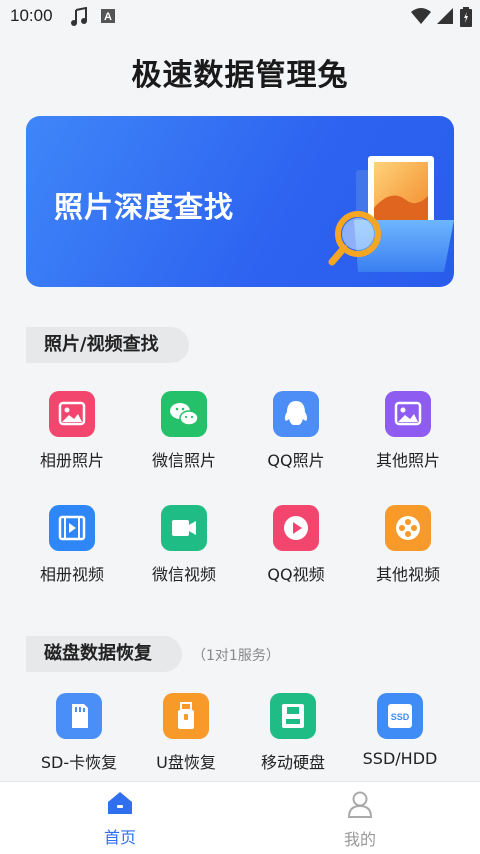 This screenshot has width=480, height=854. Describe the element at coordinates (80, 18) in the screenshot. I see `music-note-icon` at that location.